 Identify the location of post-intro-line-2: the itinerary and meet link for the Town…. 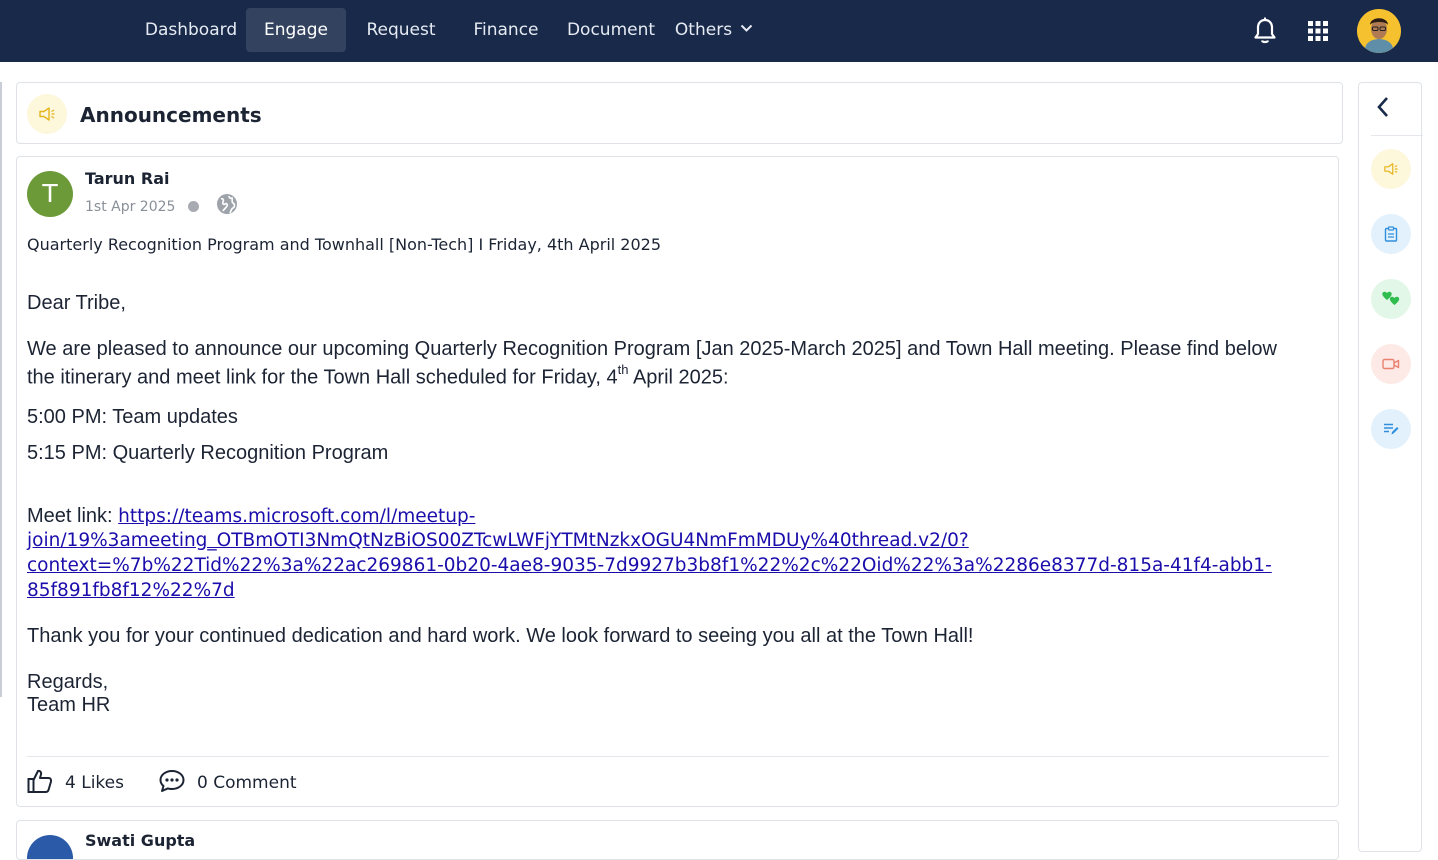
(378, 375).